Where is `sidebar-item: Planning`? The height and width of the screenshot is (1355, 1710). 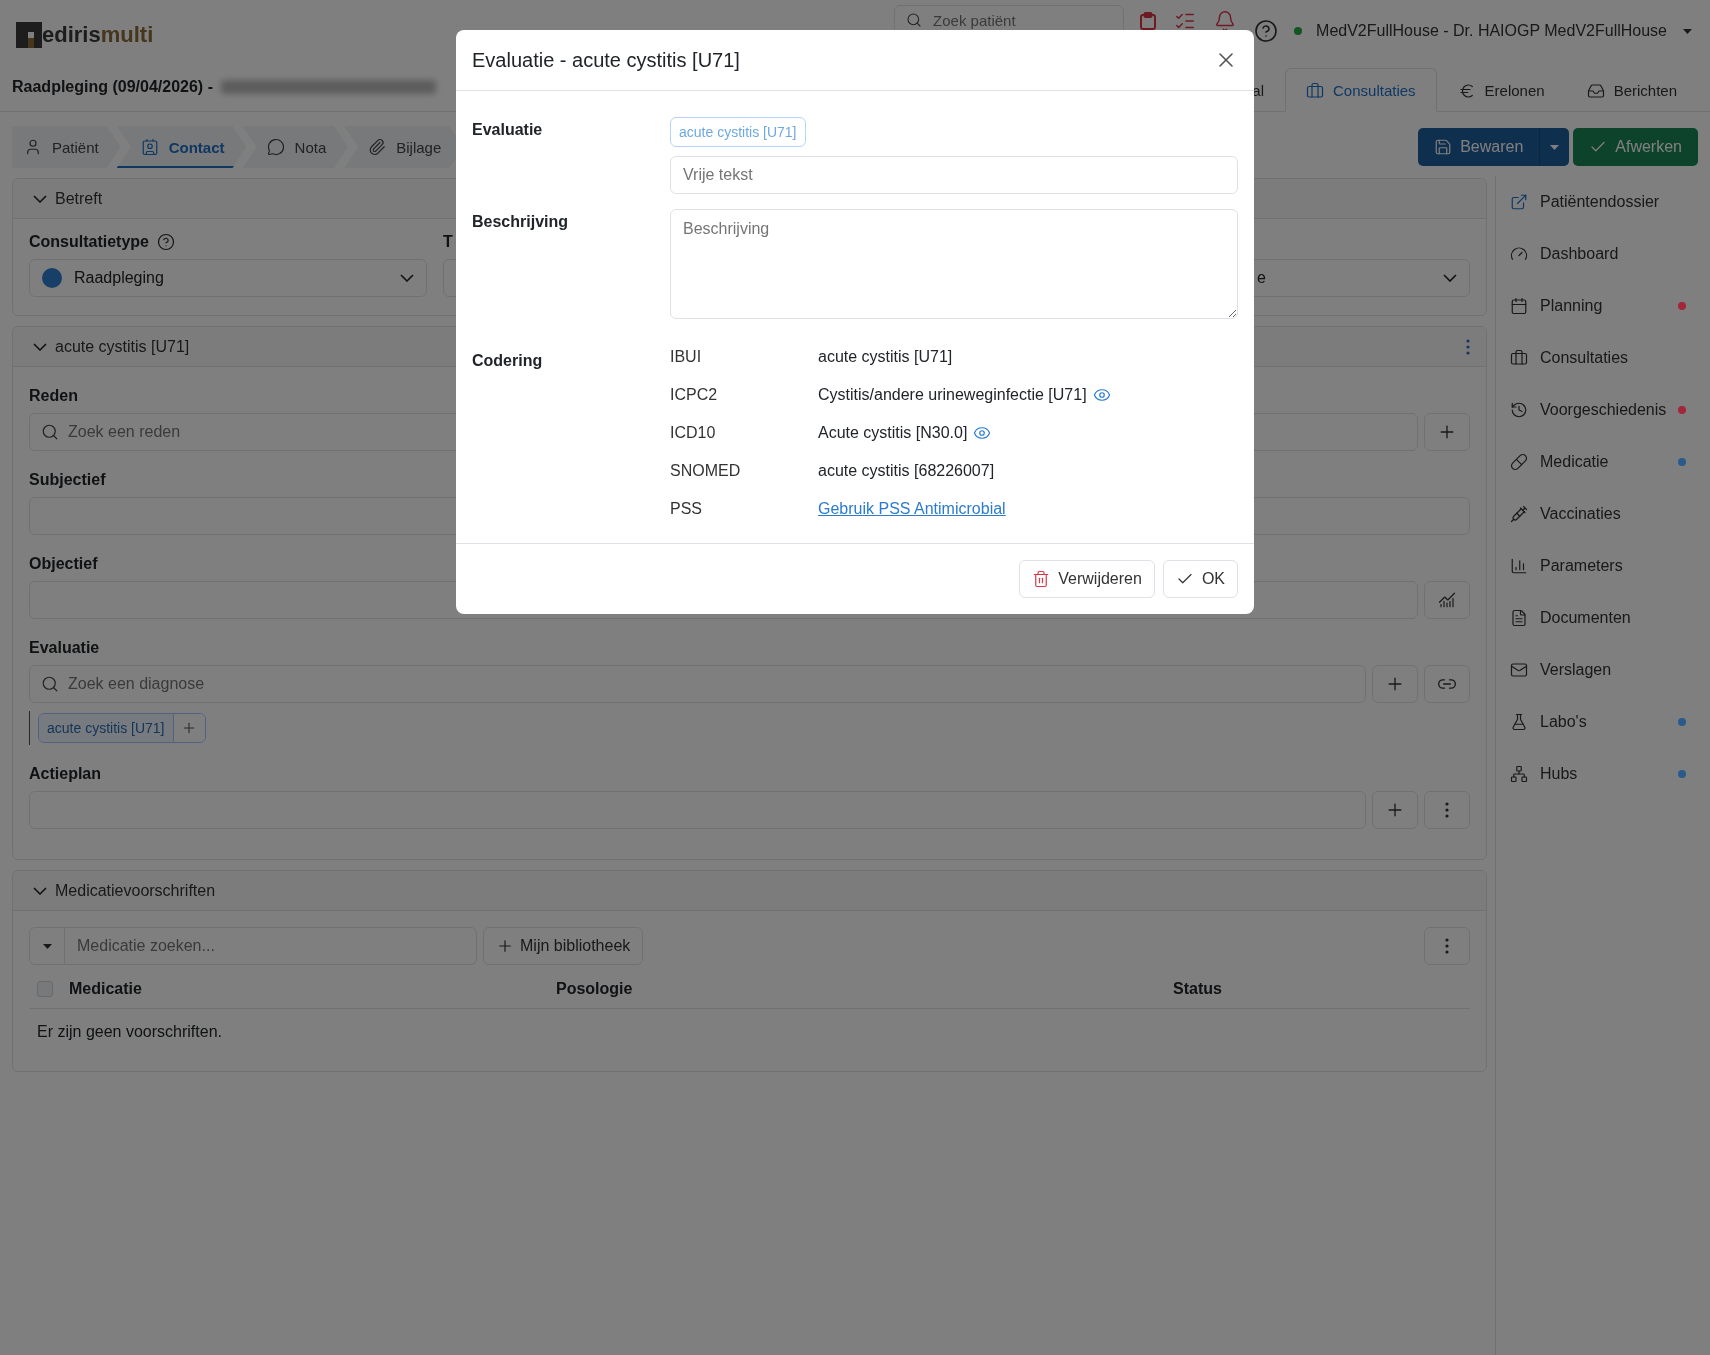
sidebar-item: Planning is located at coordinates (1603, 306).